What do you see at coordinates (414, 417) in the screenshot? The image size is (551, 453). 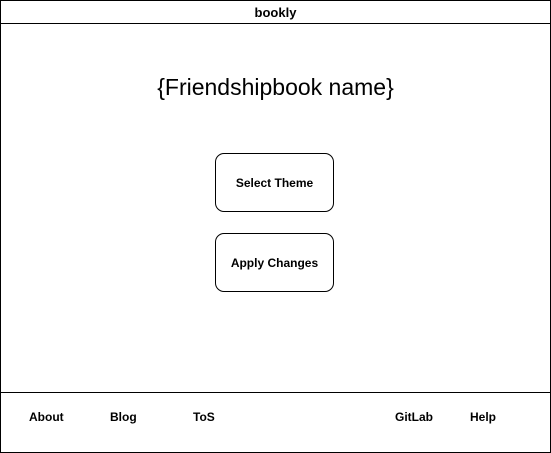 I see `footer-link-gitlab: GitLab` at bounding box center [414, 417].